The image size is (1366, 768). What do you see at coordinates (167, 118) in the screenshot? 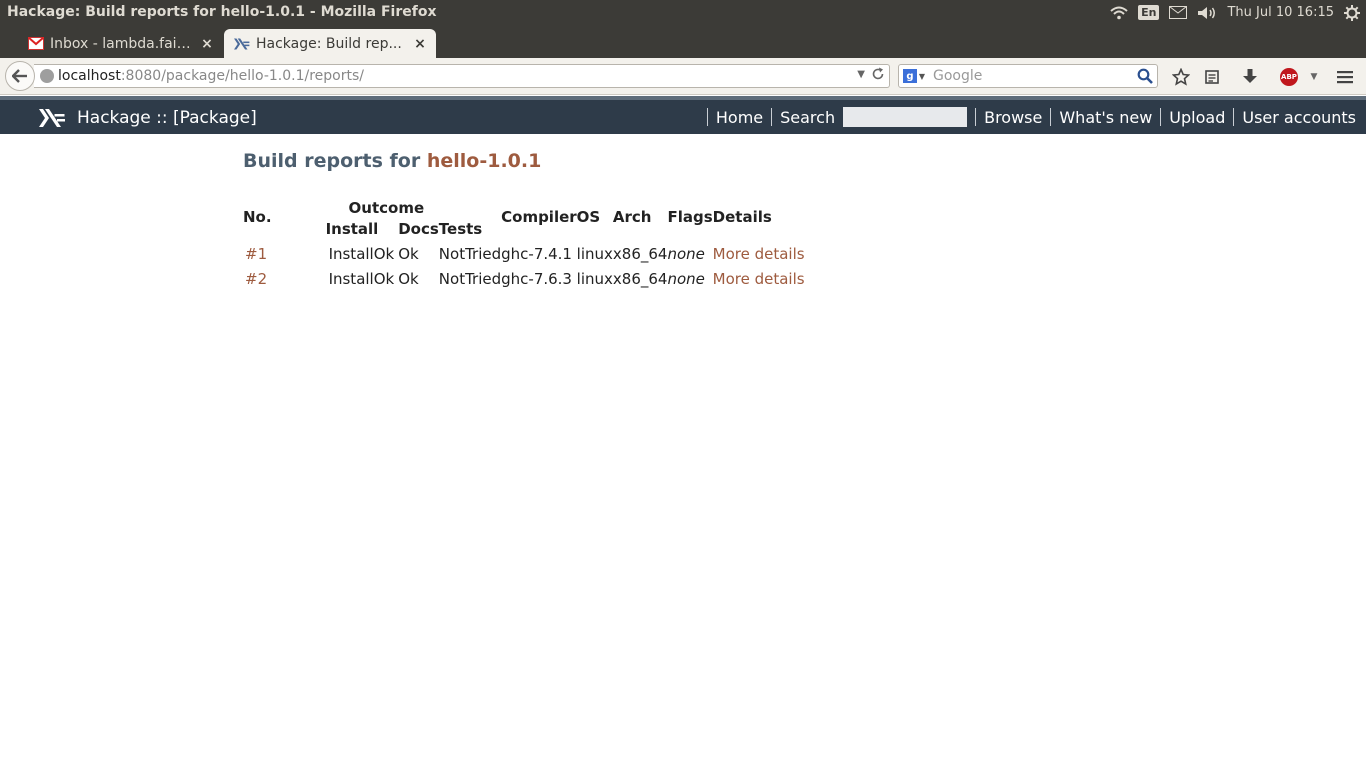
I see `site-brand: Hackage :: [Package]` at bounding box center [167, 118].